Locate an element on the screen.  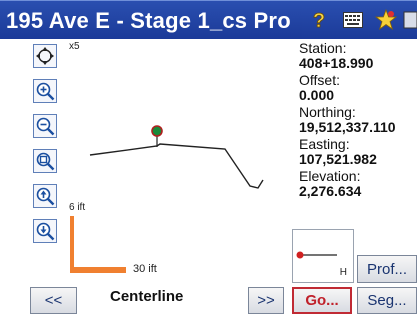
northing-label: Northing: is located at coordinates (327, 112).